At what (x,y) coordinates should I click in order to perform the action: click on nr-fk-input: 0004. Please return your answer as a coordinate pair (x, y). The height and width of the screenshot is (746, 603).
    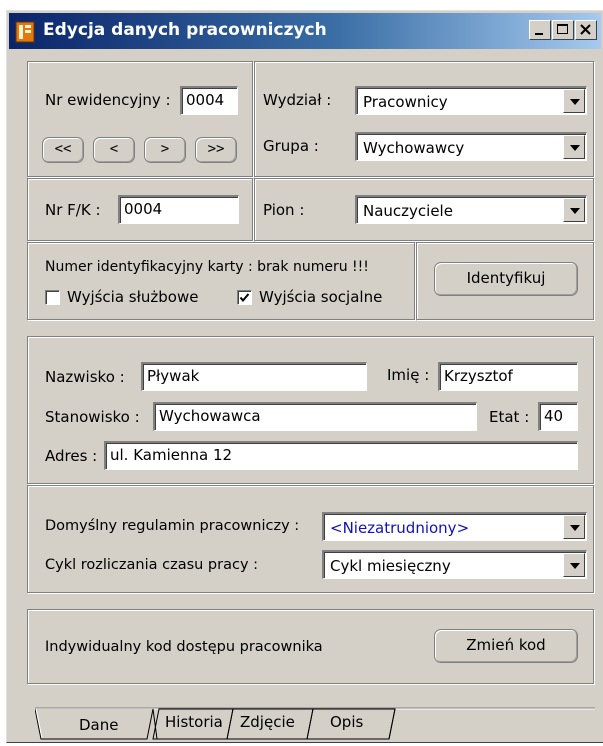
    Looking at the image, I should click on (178, 209).